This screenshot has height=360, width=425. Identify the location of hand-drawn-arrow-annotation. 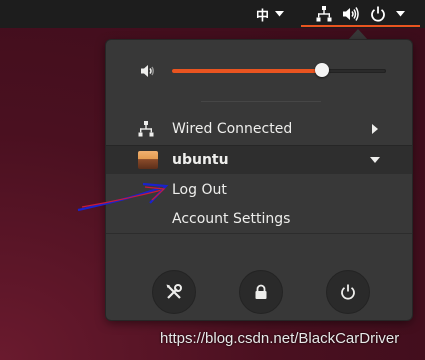
(123, 197).